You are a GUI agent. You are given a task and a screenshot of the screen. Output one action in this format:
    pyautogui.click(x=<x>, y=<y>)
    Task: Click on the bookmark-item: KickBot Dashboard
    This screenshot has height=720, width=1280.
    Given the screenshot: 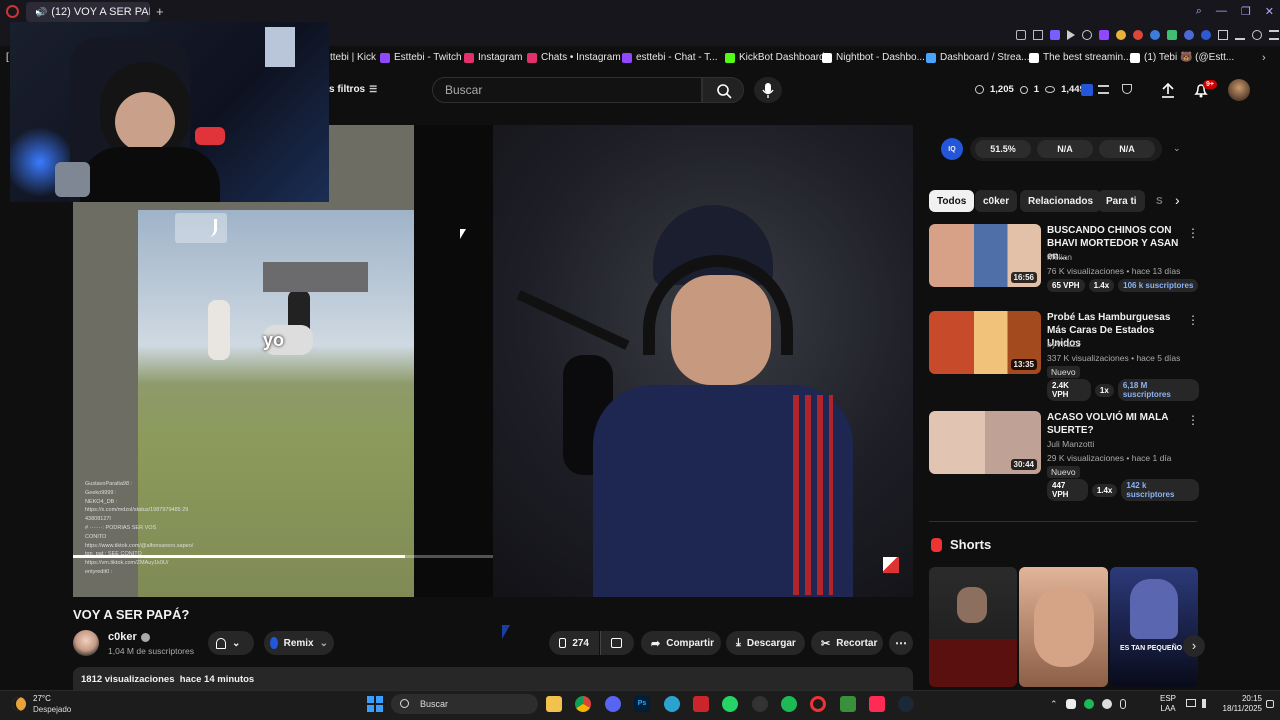 What is the action you would take?
    pyautogui.click(x=775, y=57)
    